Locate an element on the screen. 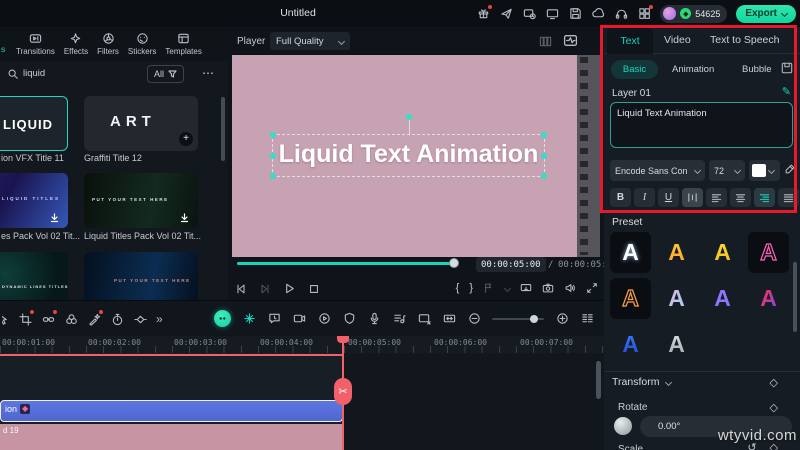  save-icon is located at coordinates (575, 14).